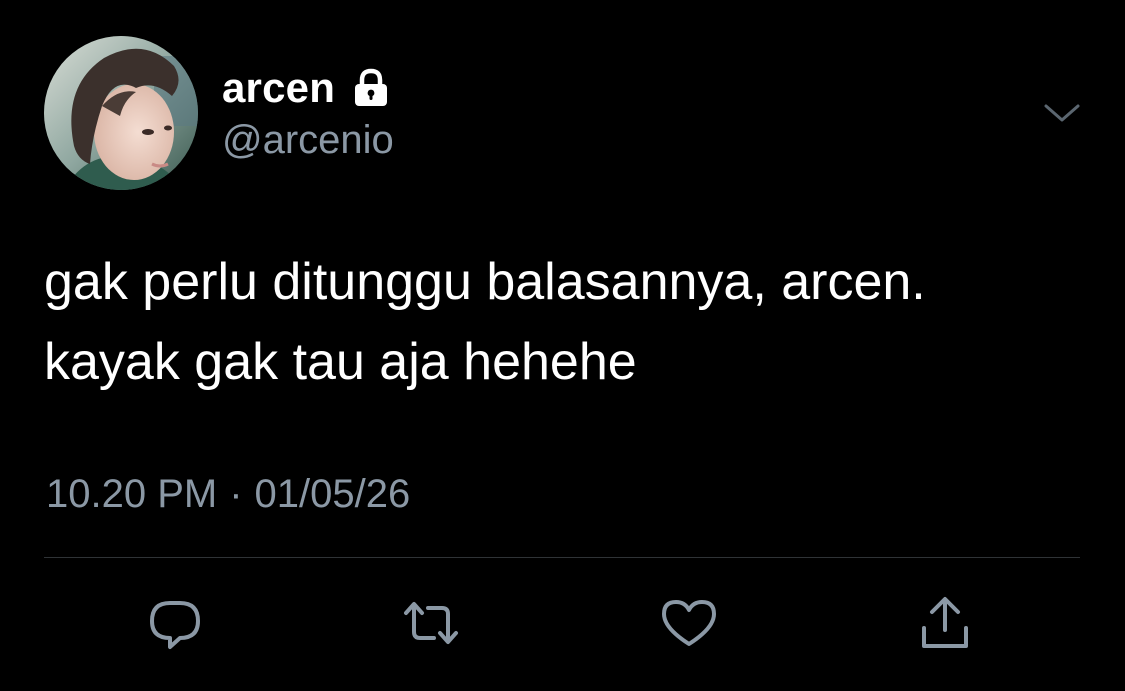 The image size is (1125, 691). Describe the element at coordinates (228, 494) in the screenshot. I see `timestamp: 10.20 PM · 01/05/26` at that location.